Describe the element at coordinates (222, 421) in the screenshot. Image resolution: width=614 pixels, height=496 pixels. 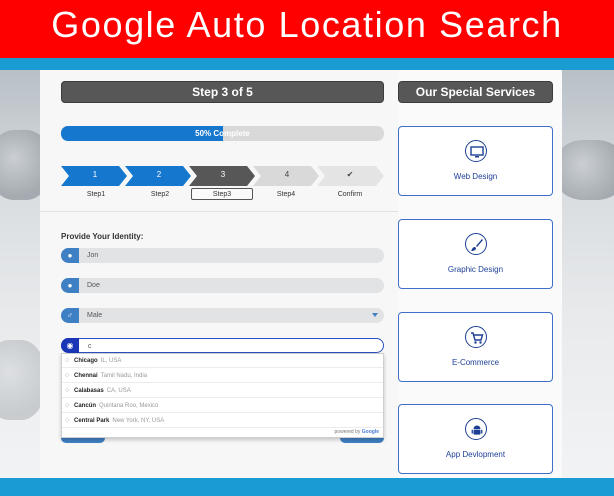
I see `suggestion-item: ○ Central Park New York, NY, USA` at that location.